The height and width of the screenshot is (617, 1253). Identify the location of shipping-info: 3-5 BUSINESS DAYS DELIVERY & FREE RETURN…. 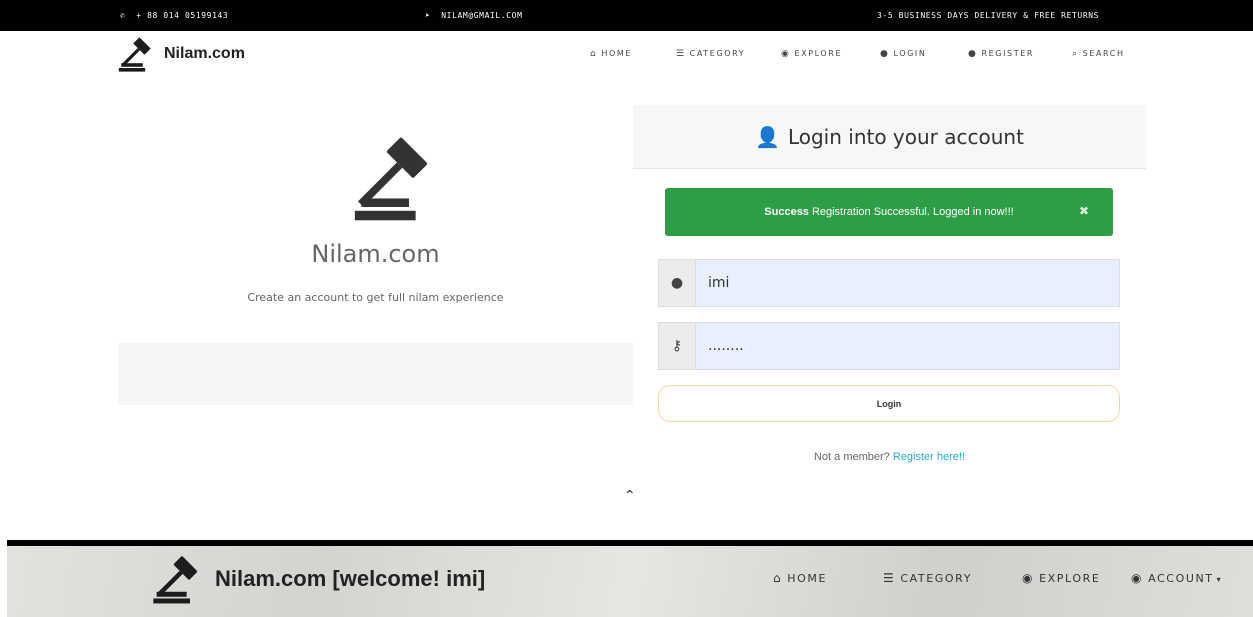
(988, 15).